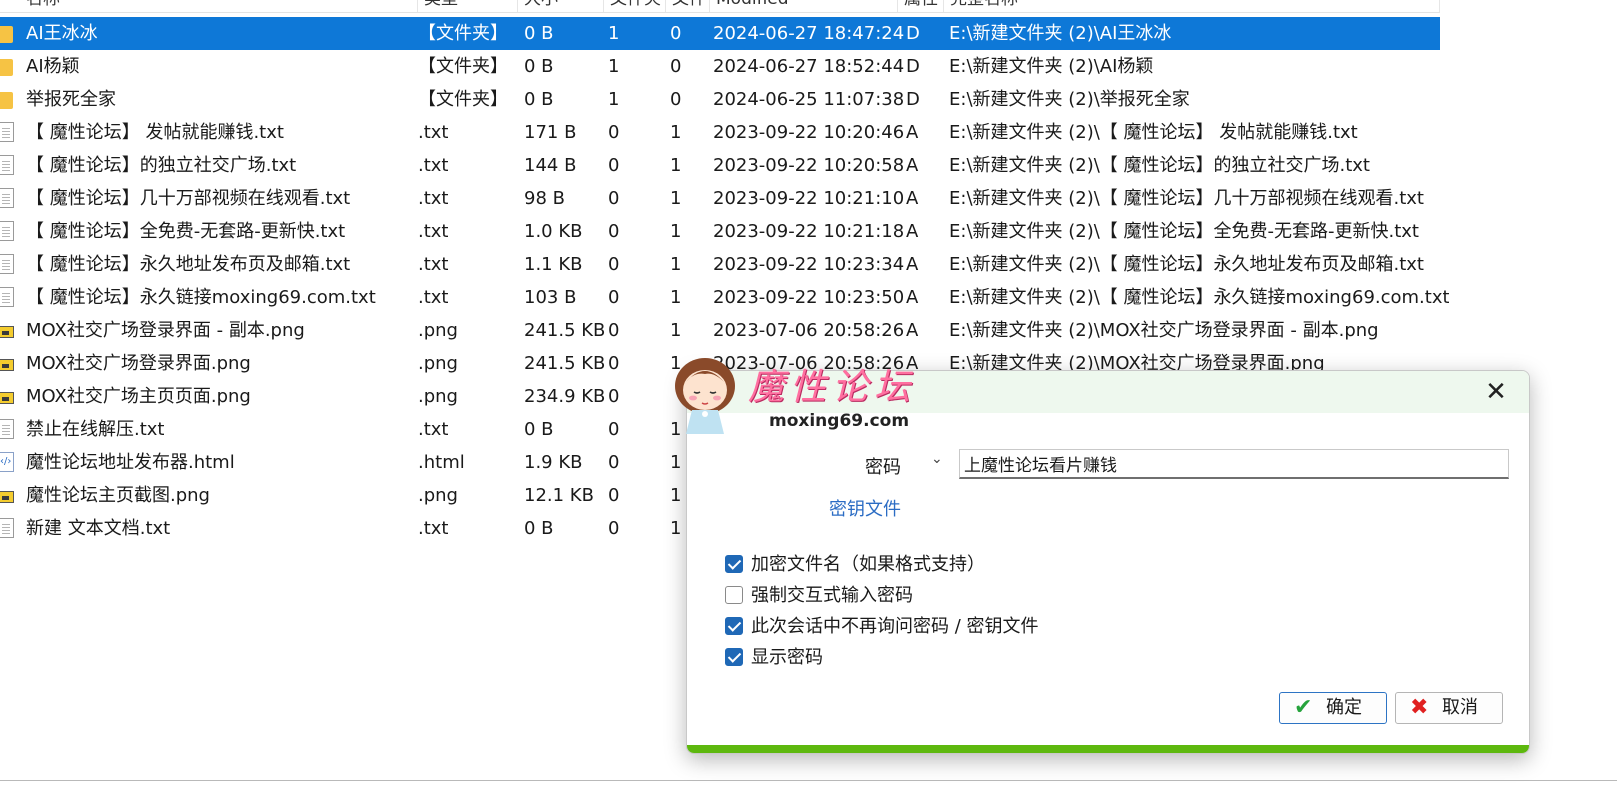 The image size is (1617, 796). I want to click on file-size-cell: 171 B, so click(550, 132).